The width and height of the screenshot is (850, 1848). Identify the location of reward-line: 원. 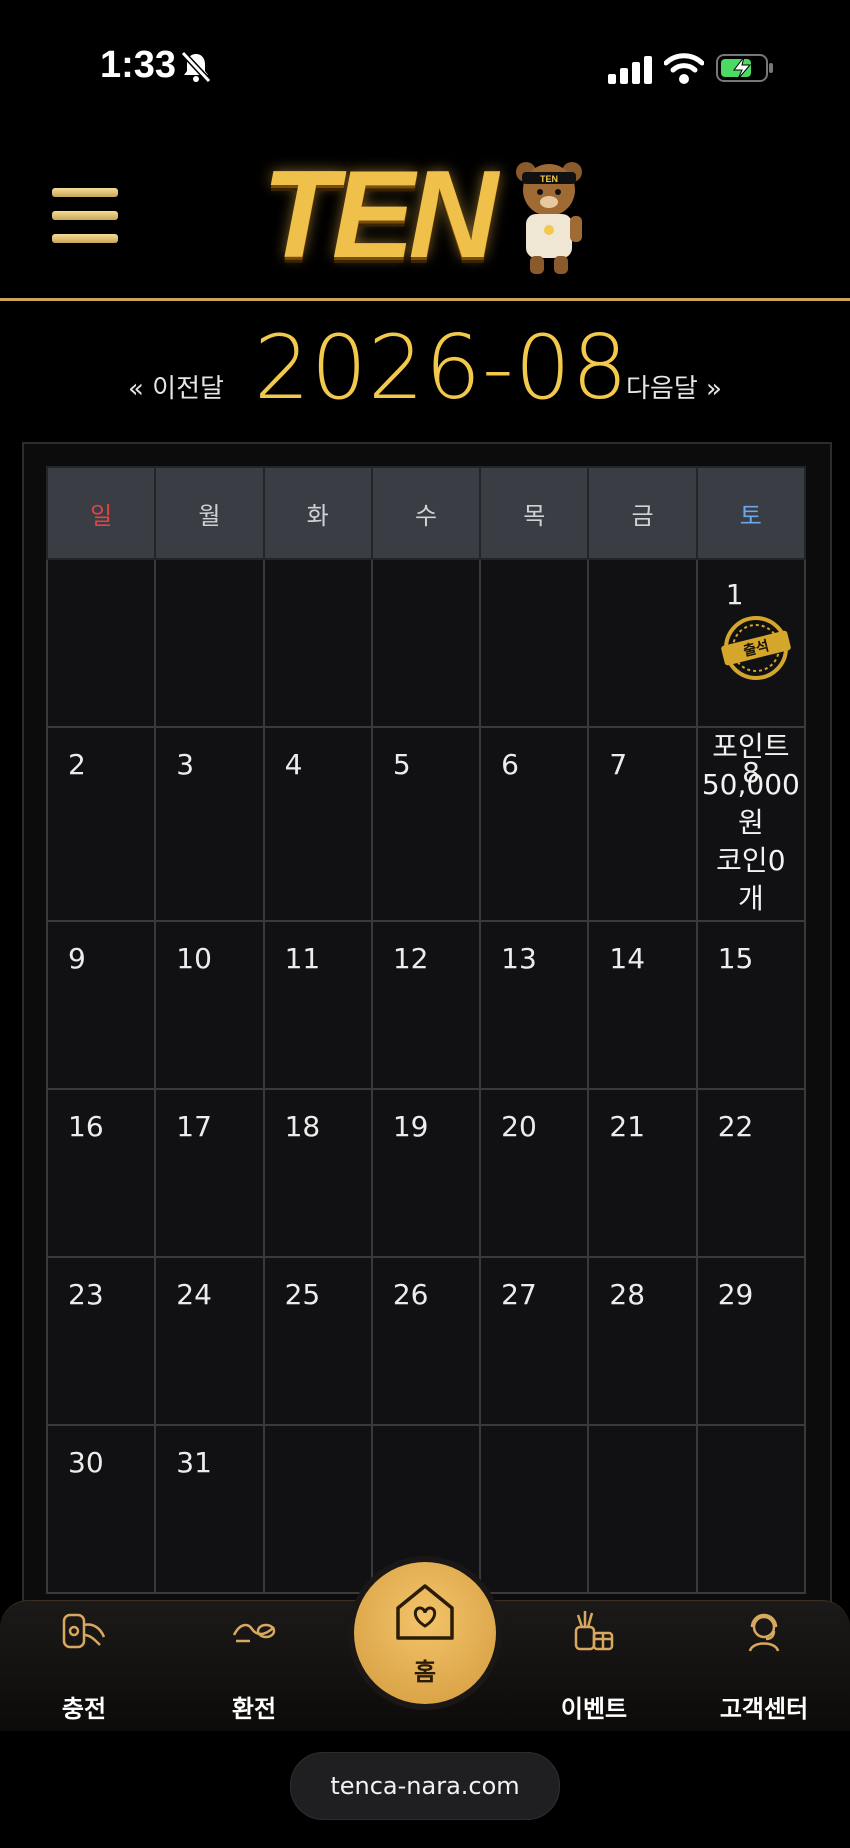
(750, 822).